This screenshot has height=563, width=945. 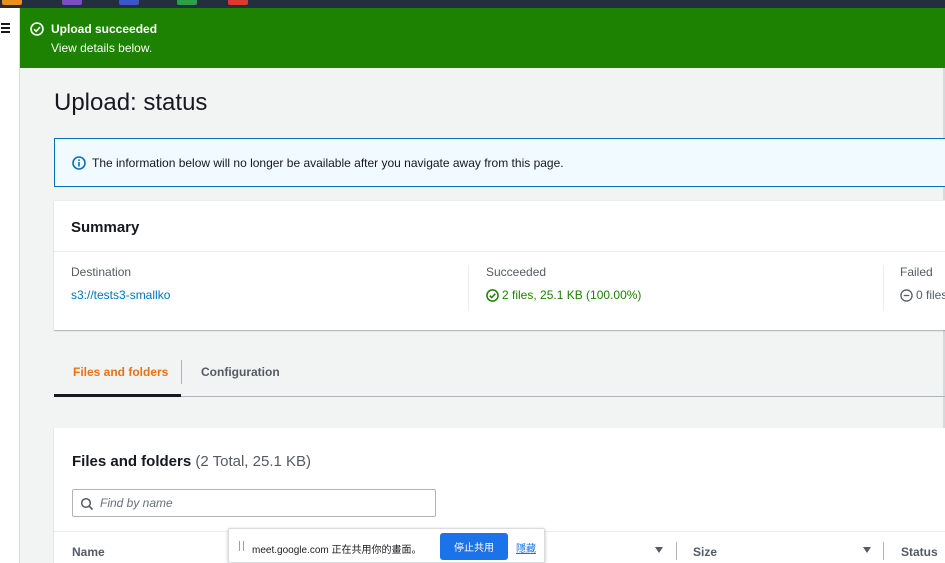 What do you see at coordinates (265, 503) in the screenshot?
I see `search-input` at bounding box center [265, 503].